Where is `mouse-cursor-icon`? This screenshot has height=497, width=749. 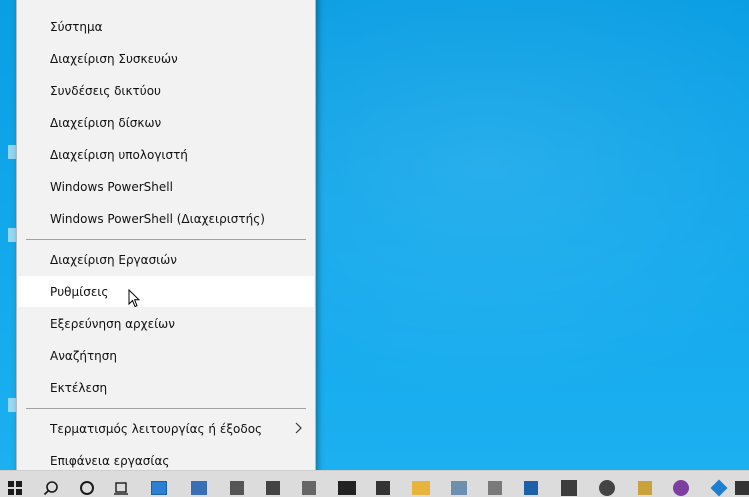
mouse-cursor-icon is located at coordinates (134, 298).